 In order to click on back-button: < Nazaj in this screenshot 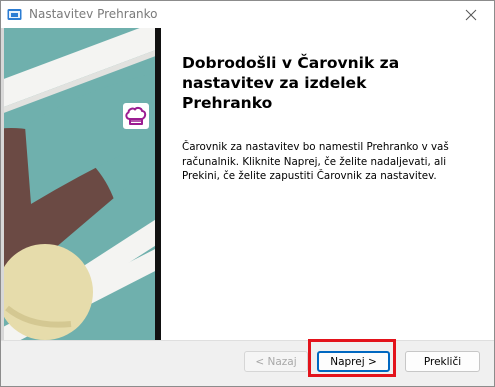, I will do `click(276, 361)`.